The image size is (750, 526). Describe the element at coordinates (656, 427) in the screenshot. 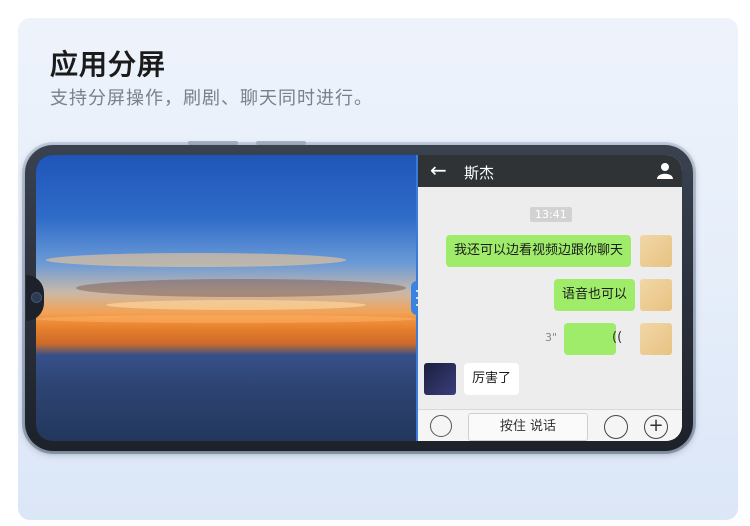

I see `plus-icon: +` at that location.